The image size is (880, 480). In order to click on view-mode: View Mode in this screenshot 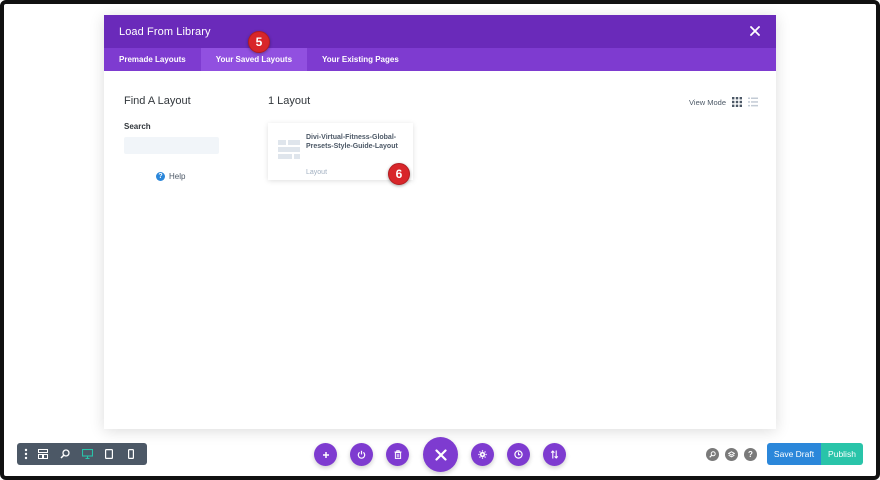, I will do `click(723, 102)`.